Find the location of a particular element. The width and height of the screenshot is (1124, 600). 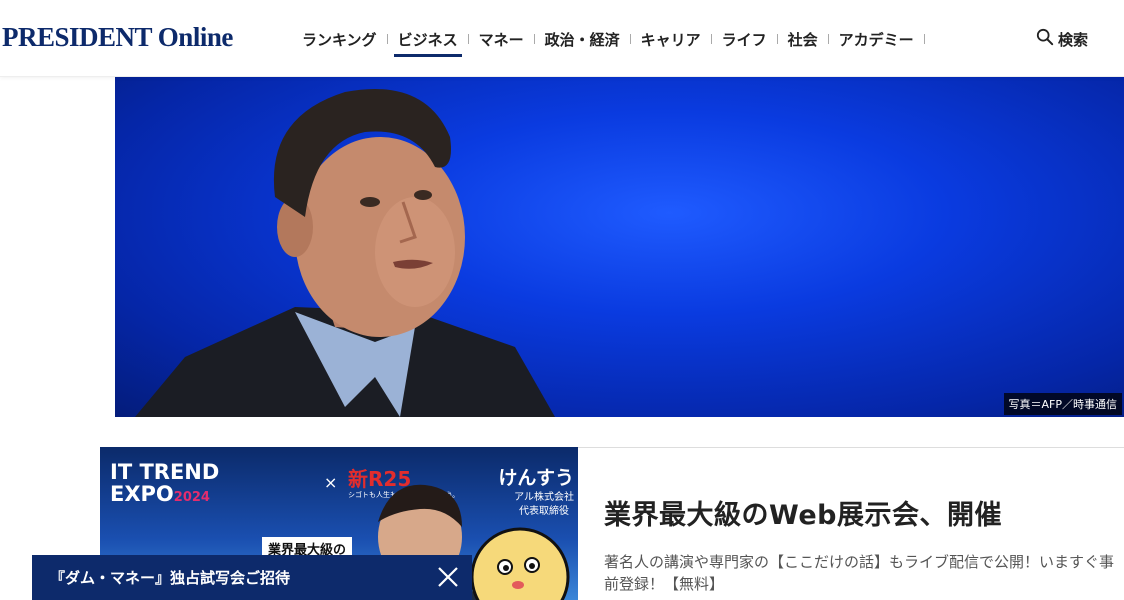

guest-name: けんすう is located at coordinates (536, 478).